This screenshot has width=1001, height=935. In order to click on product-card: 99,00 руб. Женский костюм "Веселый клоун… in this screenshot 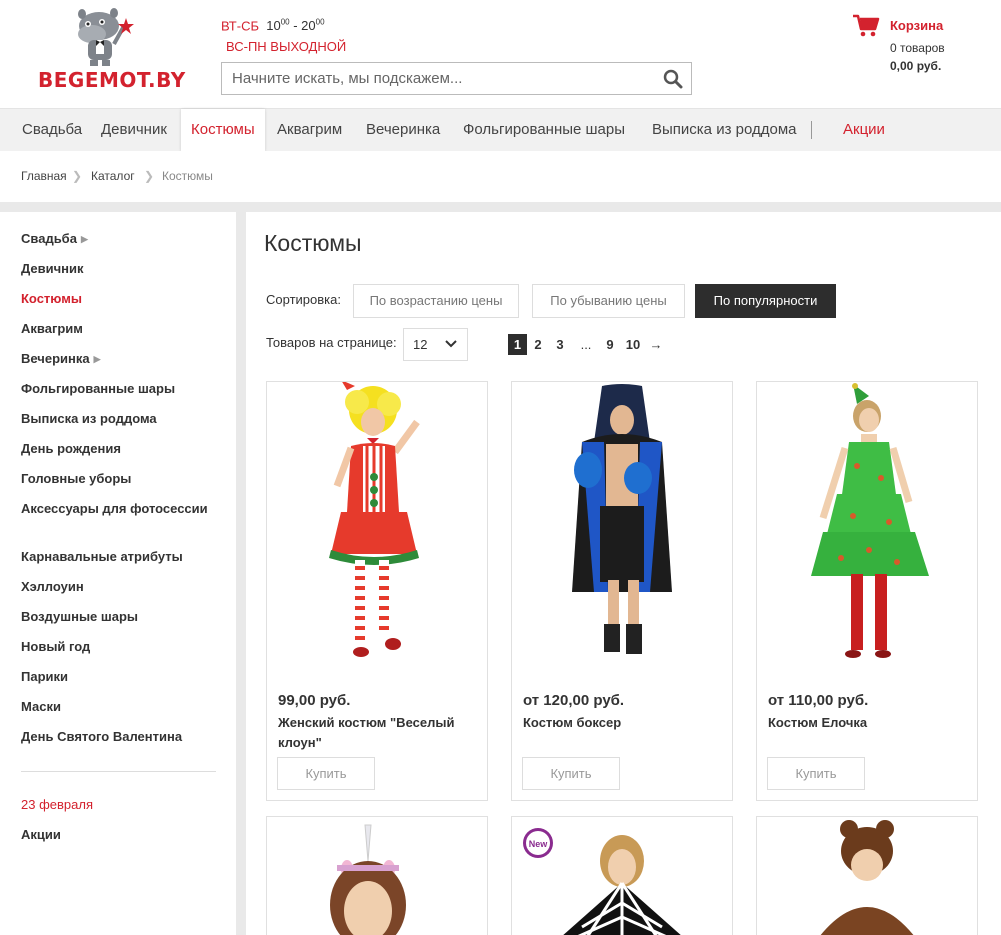, I will do `click(377, 591)`.